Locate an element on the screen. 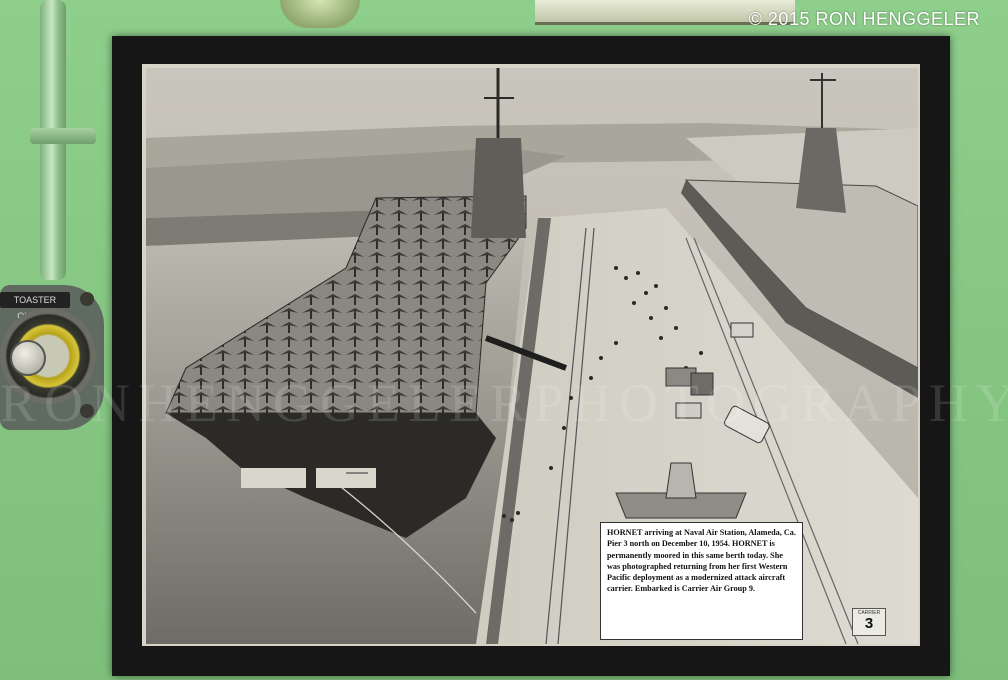  pipe-clamp is located at coordinates (63, 136).